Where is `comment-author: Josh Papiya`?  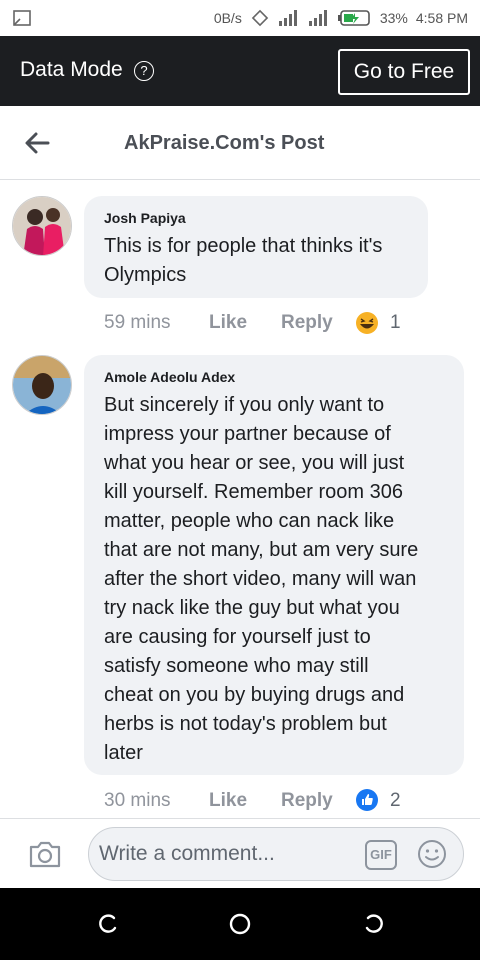
comment-author: Josh Papiya is located at coordinates (145, 218).